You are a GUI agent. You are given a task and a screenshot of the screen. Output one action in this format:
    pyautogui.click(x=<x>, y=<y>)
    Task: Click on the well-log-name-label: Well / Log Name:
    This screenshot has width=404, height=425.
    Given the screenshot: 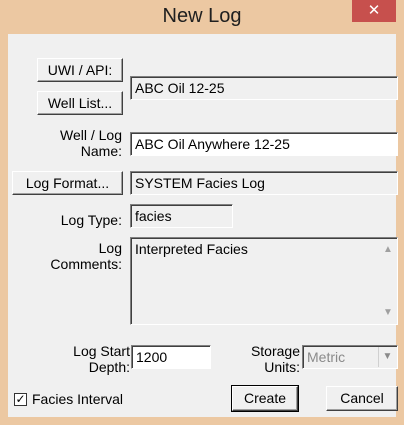 What is the action you would take?
    pyautogui.click(x=91, y=143)
    